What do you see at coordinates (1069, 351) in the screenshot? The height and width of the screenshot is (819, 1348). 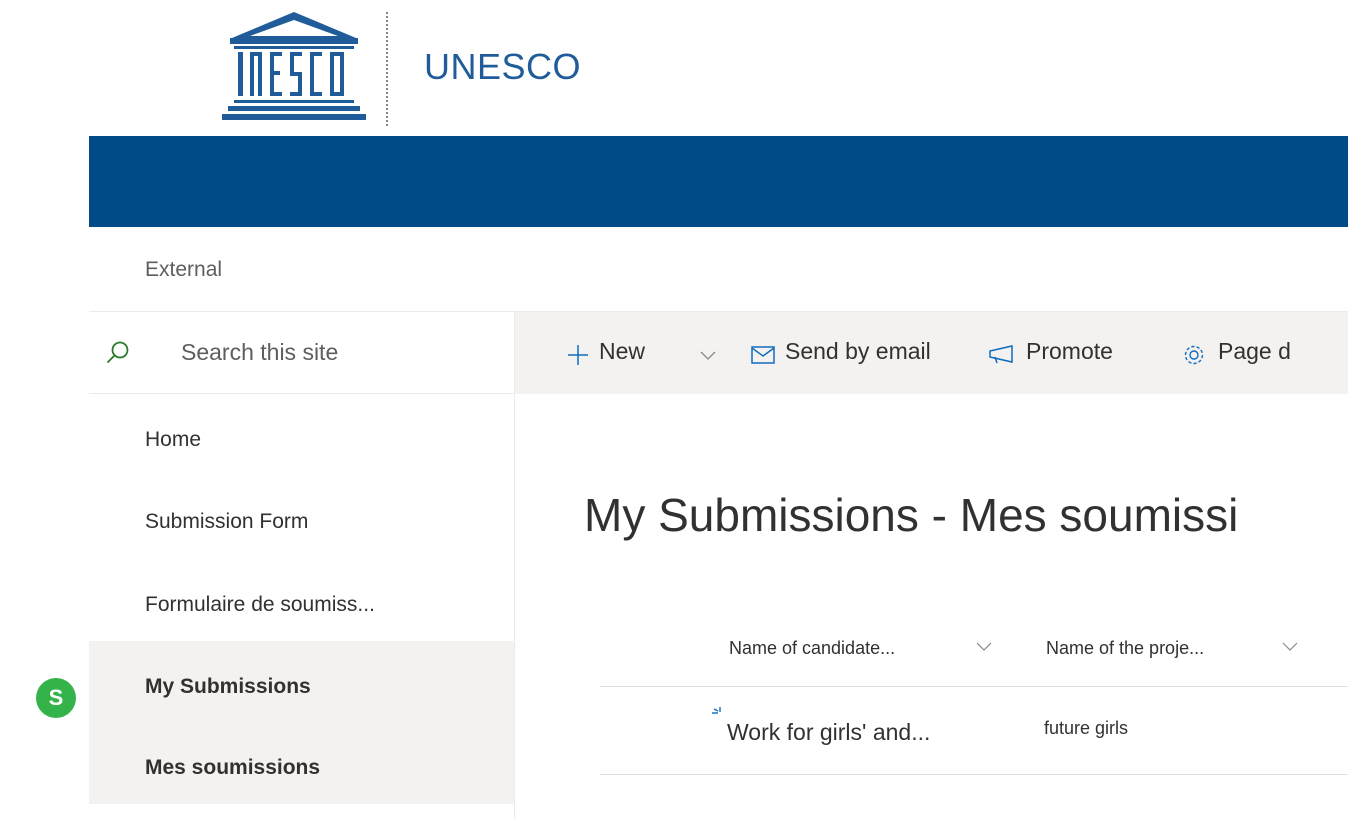 I see `promote-button: Promote` at bounding box center [1069, 351].